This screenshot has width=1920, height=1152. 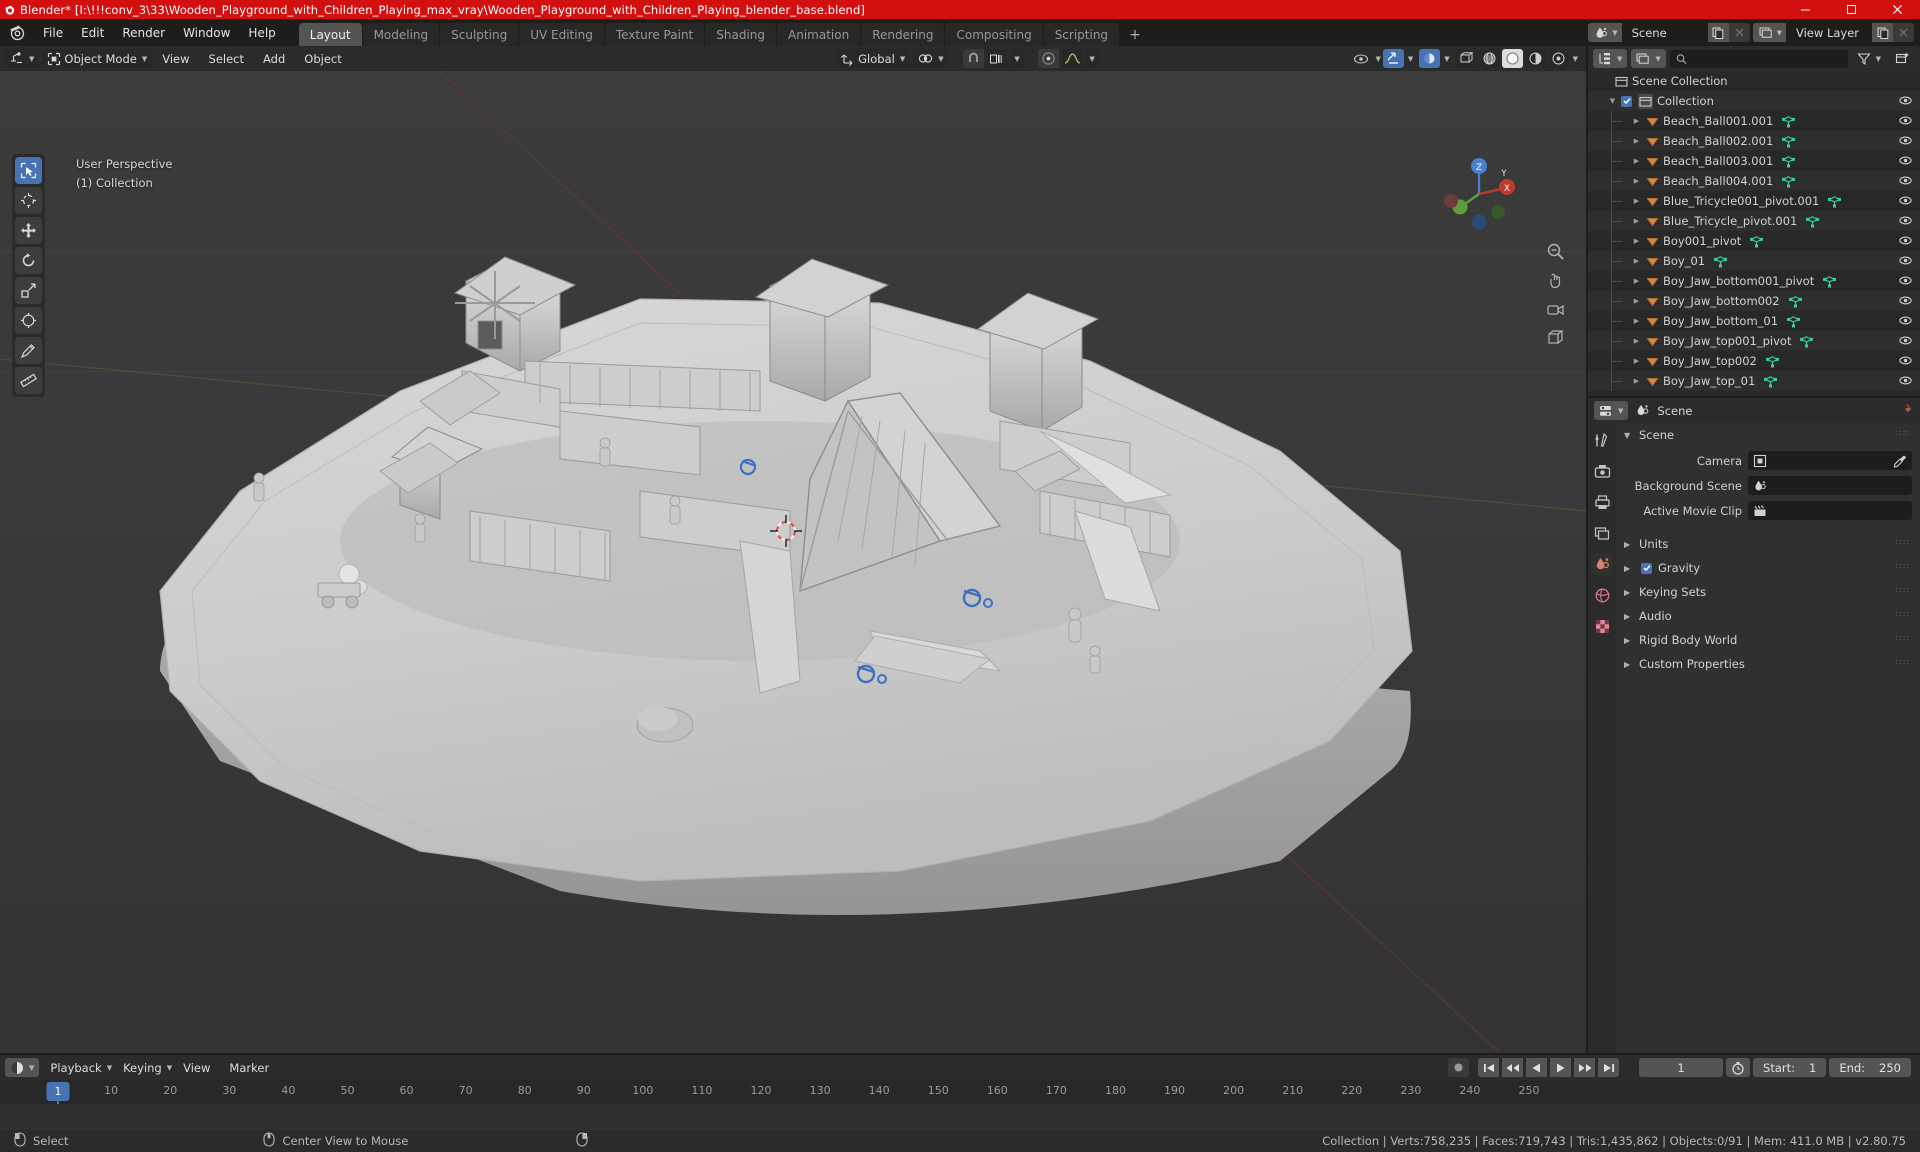 I want to click on outliner-row-object: ▶ Blue_Tricycle001_pivot.001, so click(x=1754, y=201).